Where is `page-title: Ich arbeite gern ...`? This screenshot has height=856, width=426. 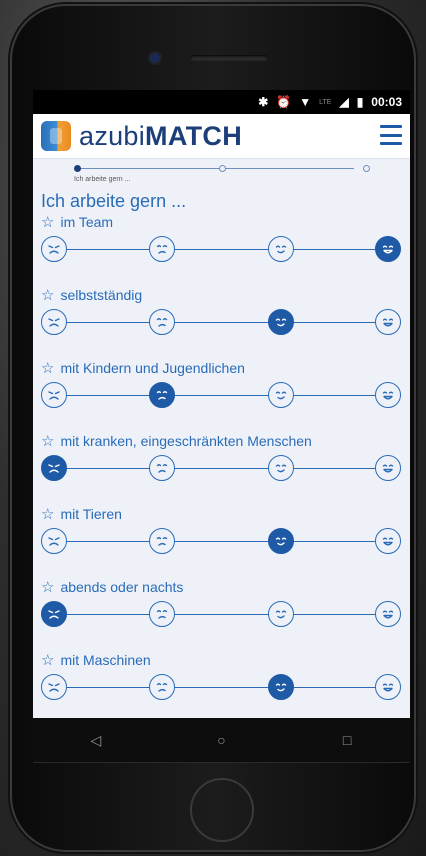
page-title: Ich arbeite gern ... is located at coordinates (114, 201).